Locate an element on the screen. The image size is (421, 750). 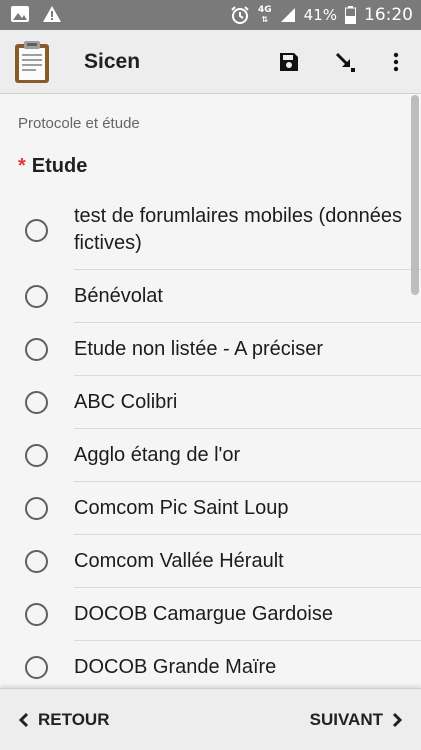
more-options-button is located at coordinates (396, 62).